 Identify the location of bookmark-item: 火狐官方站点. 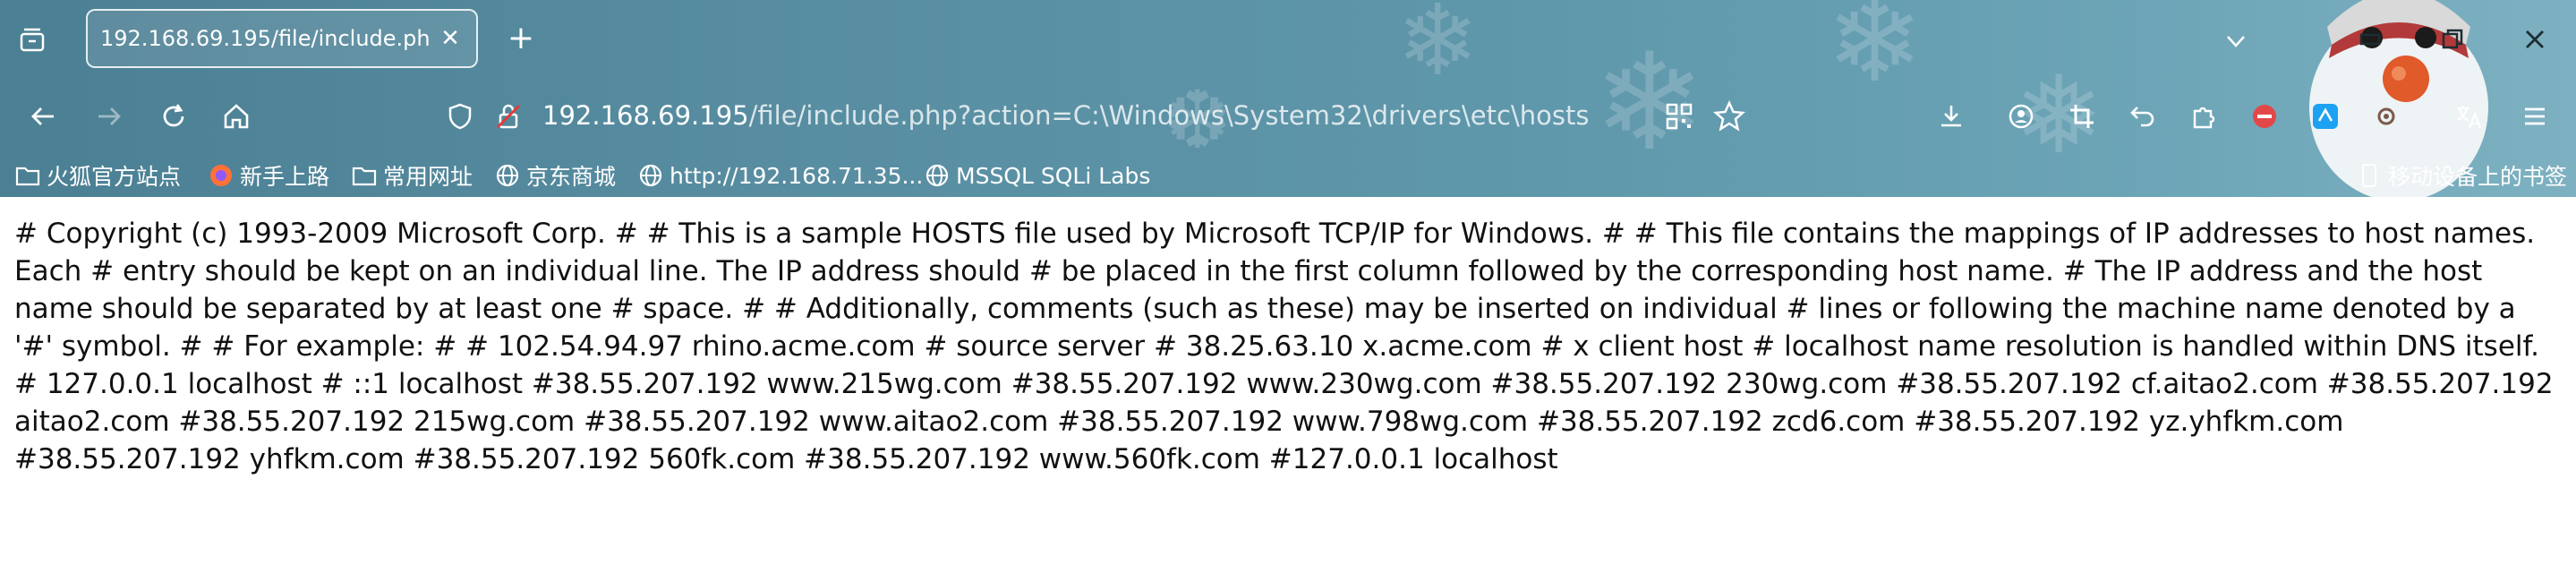
(97, 175).